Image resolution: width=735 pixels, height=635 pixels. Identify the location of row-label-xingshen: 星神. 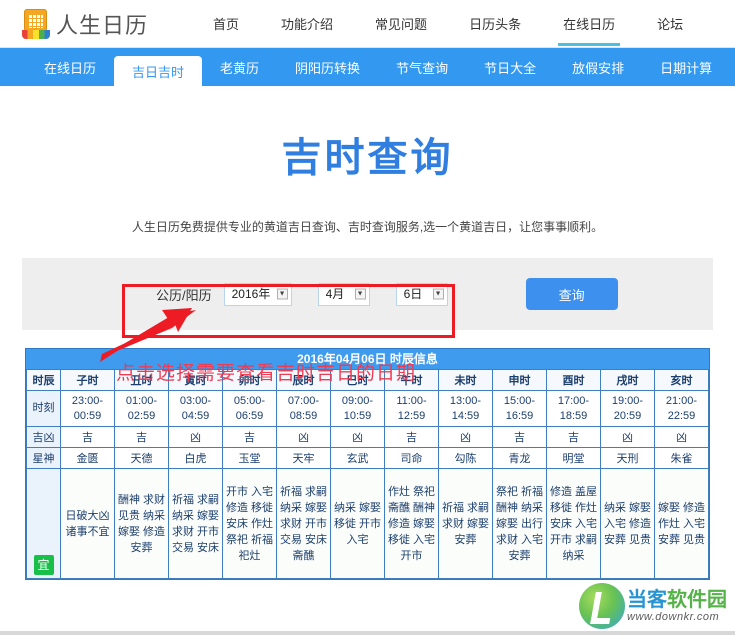
(43, 458).